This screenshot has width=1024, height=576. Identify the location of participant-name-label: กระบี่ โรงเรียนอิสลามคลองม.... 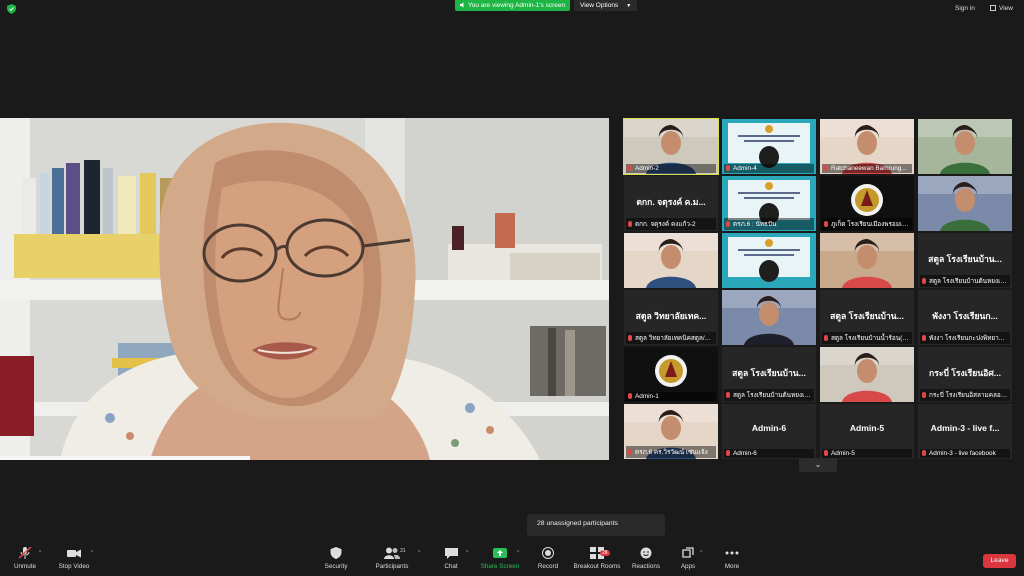
(965, 395).